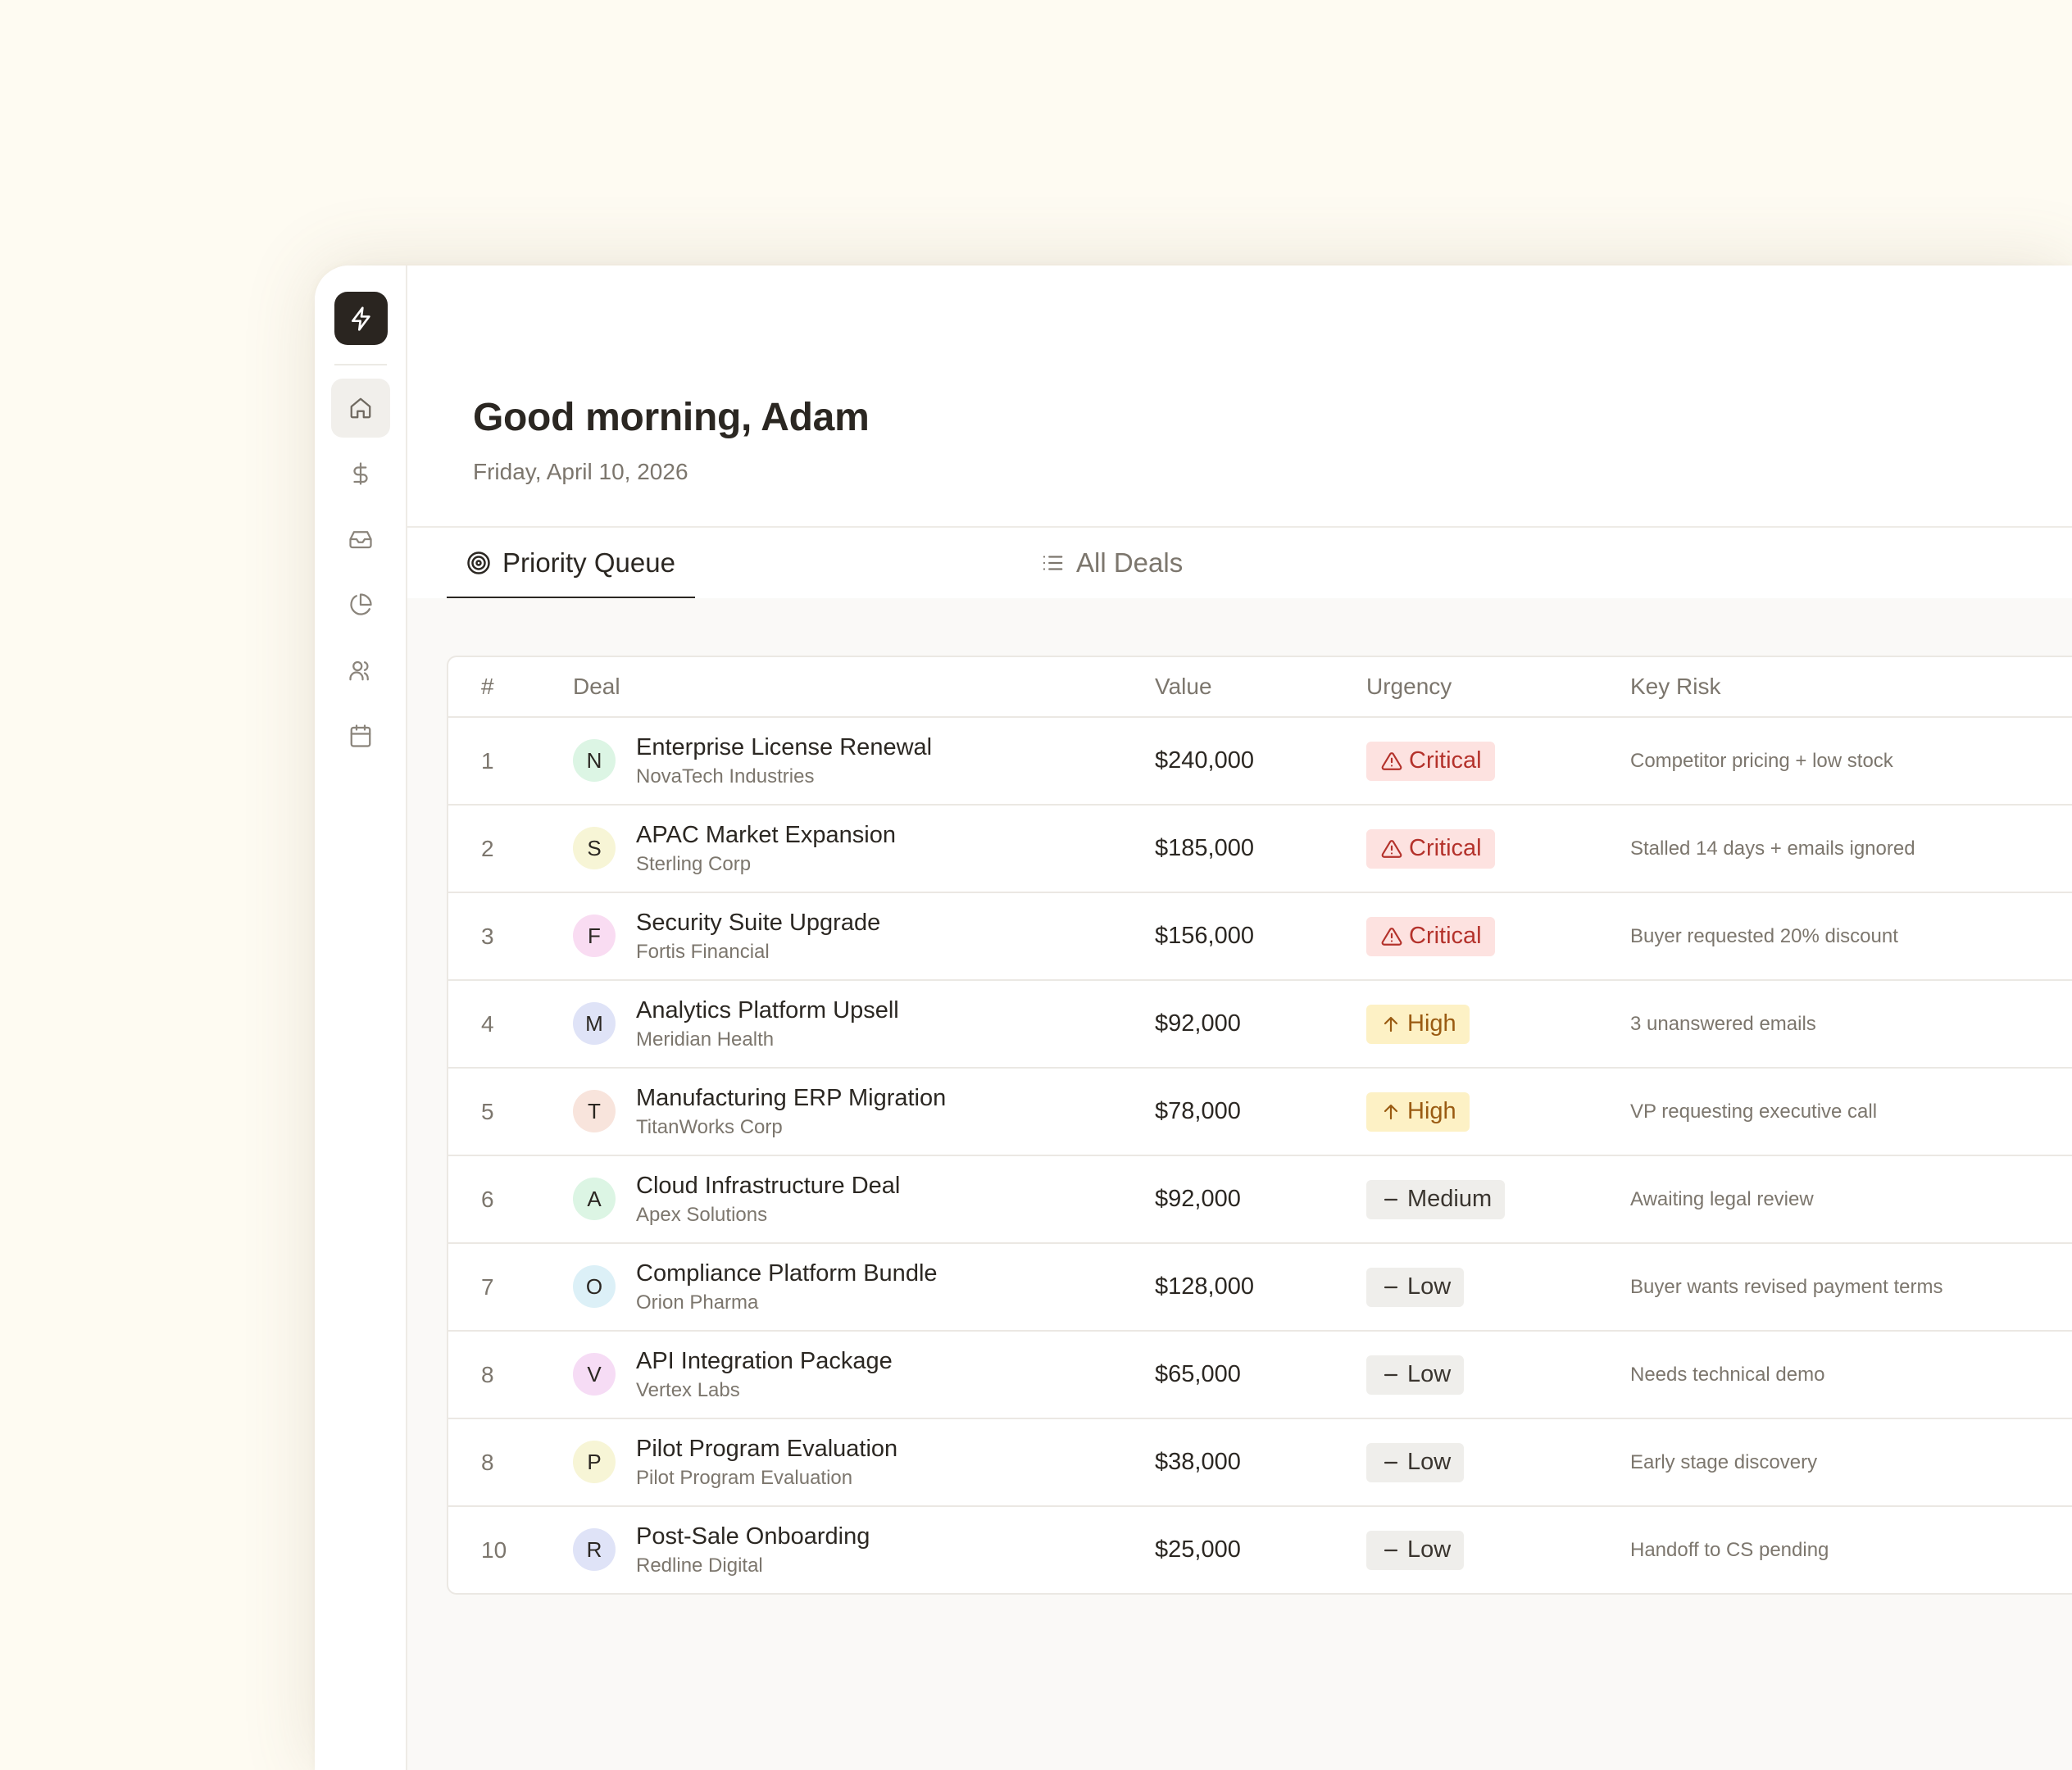  I want to click on users-icon, so click(359, 670).